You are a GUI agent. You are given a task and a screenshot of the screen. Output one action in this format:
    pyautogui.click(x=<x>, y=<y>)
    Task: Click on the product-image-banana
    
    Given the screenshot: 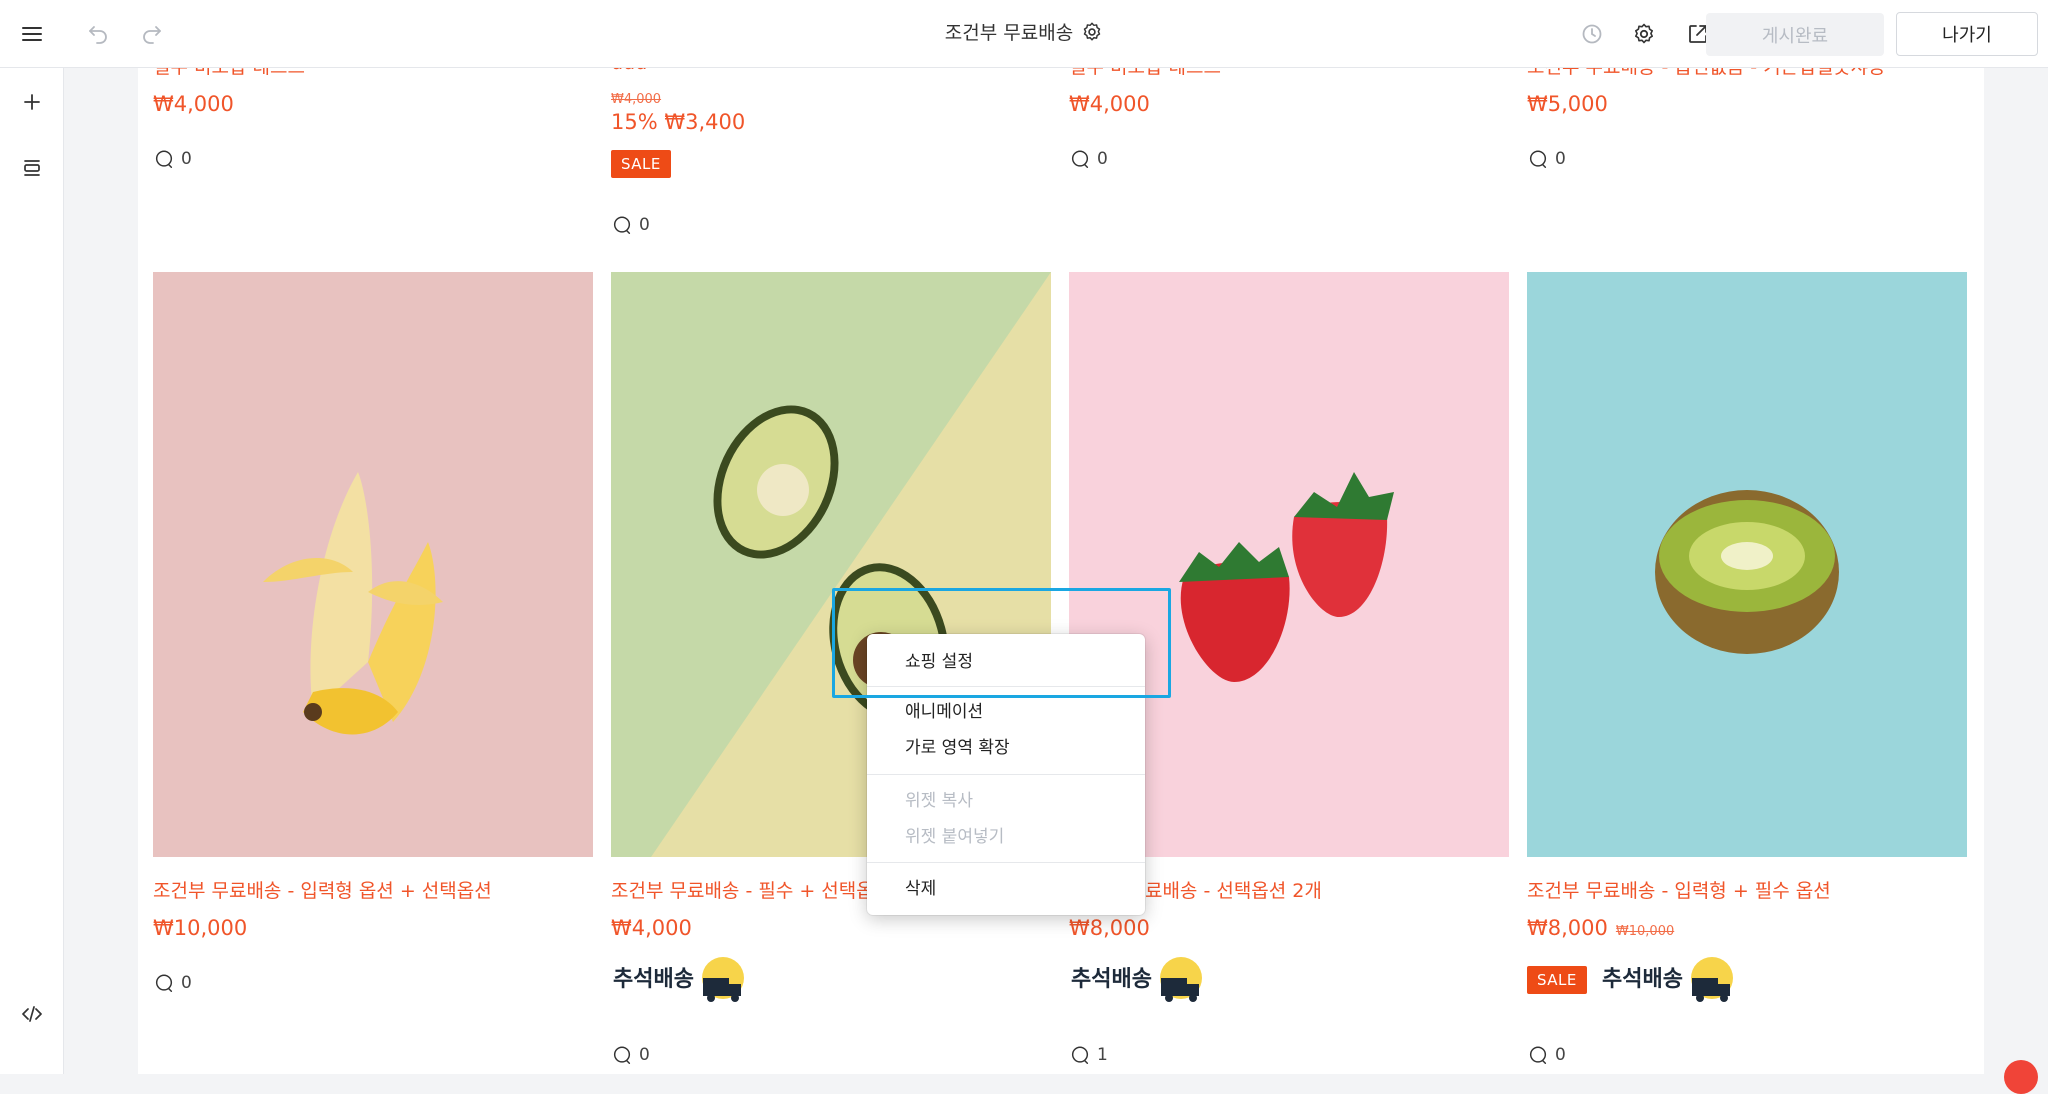 What is the action you would take?
    pyautogui.click(x=373, y=564)
    